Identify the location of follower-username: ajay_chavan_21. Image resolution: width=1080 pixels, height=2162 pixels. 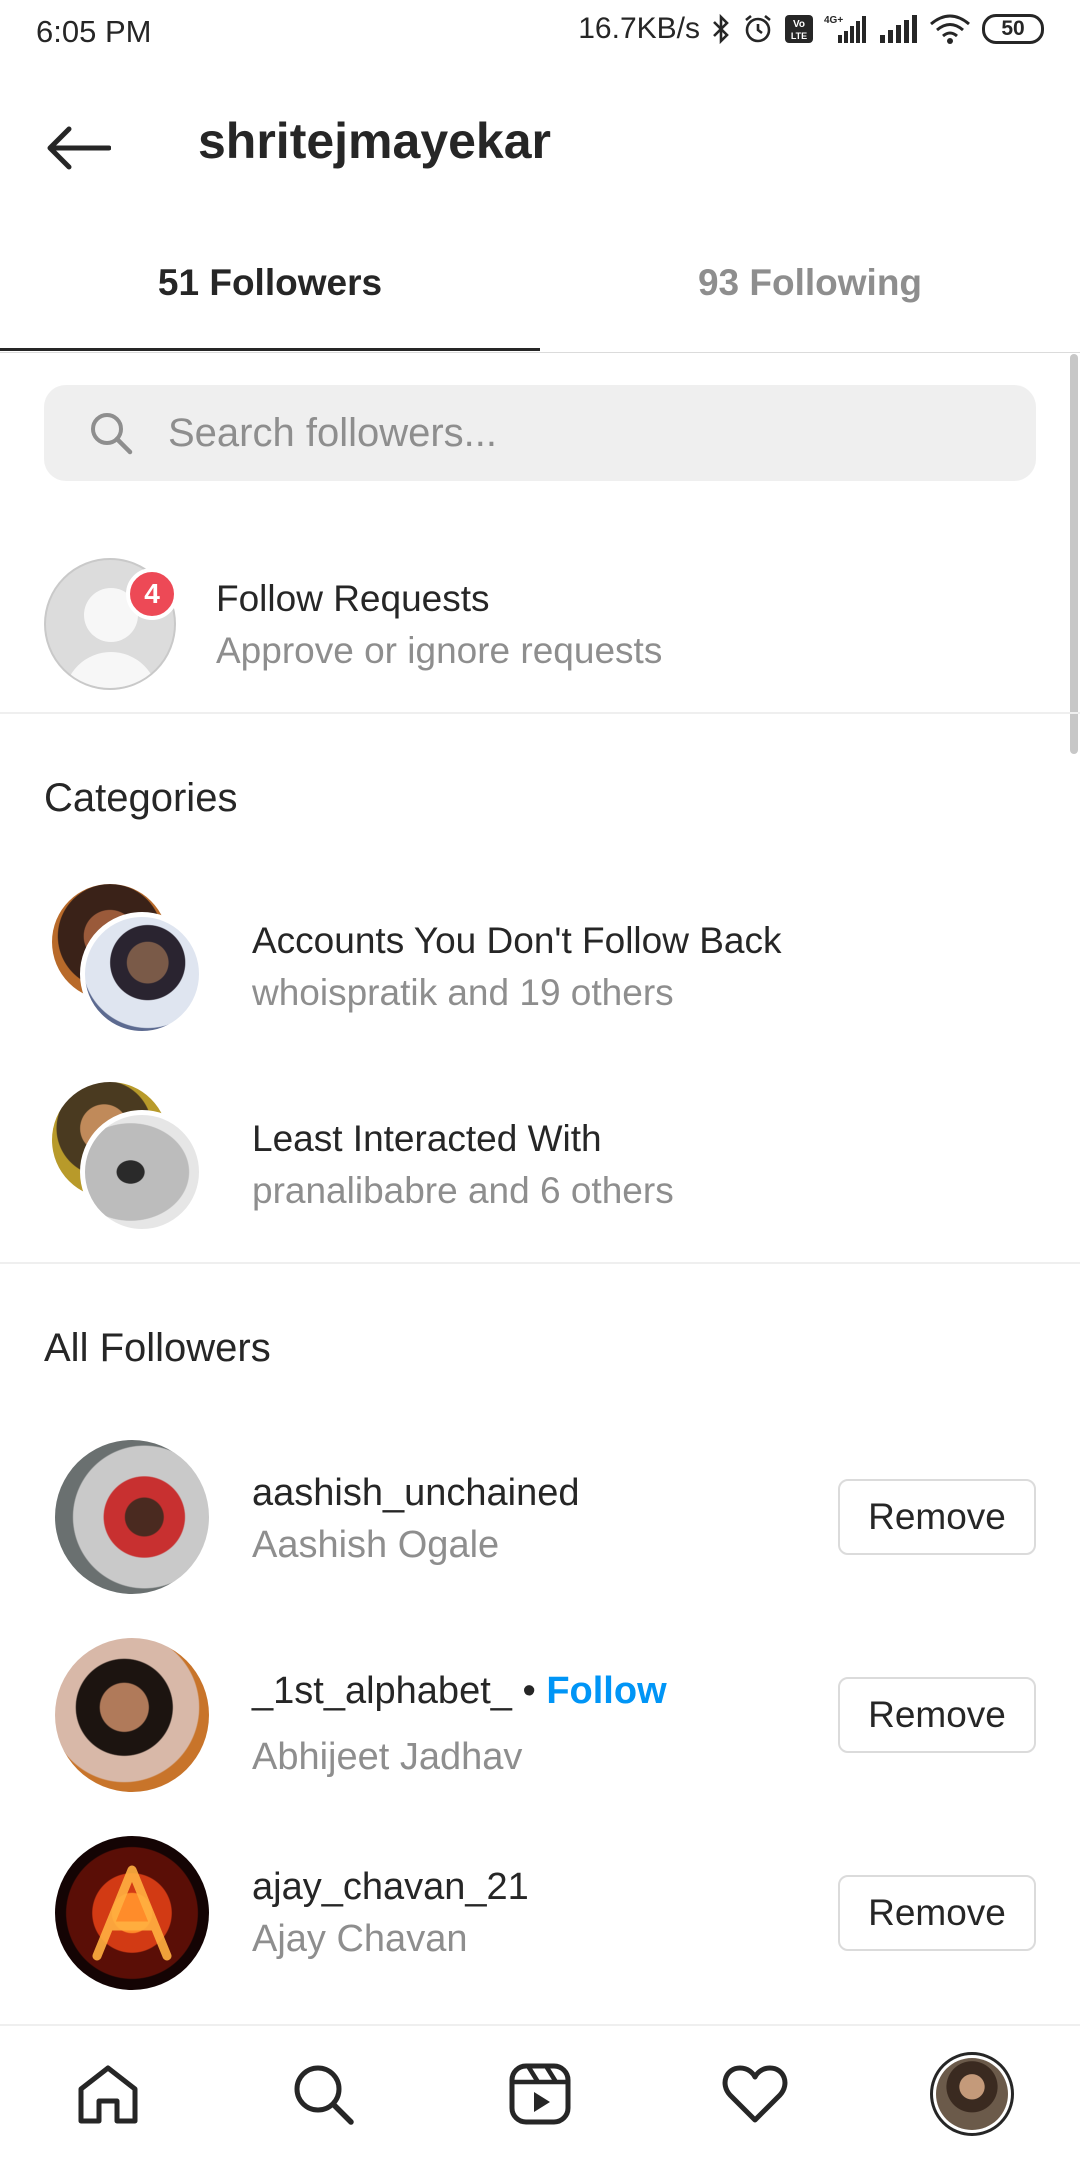
(390, 1887).